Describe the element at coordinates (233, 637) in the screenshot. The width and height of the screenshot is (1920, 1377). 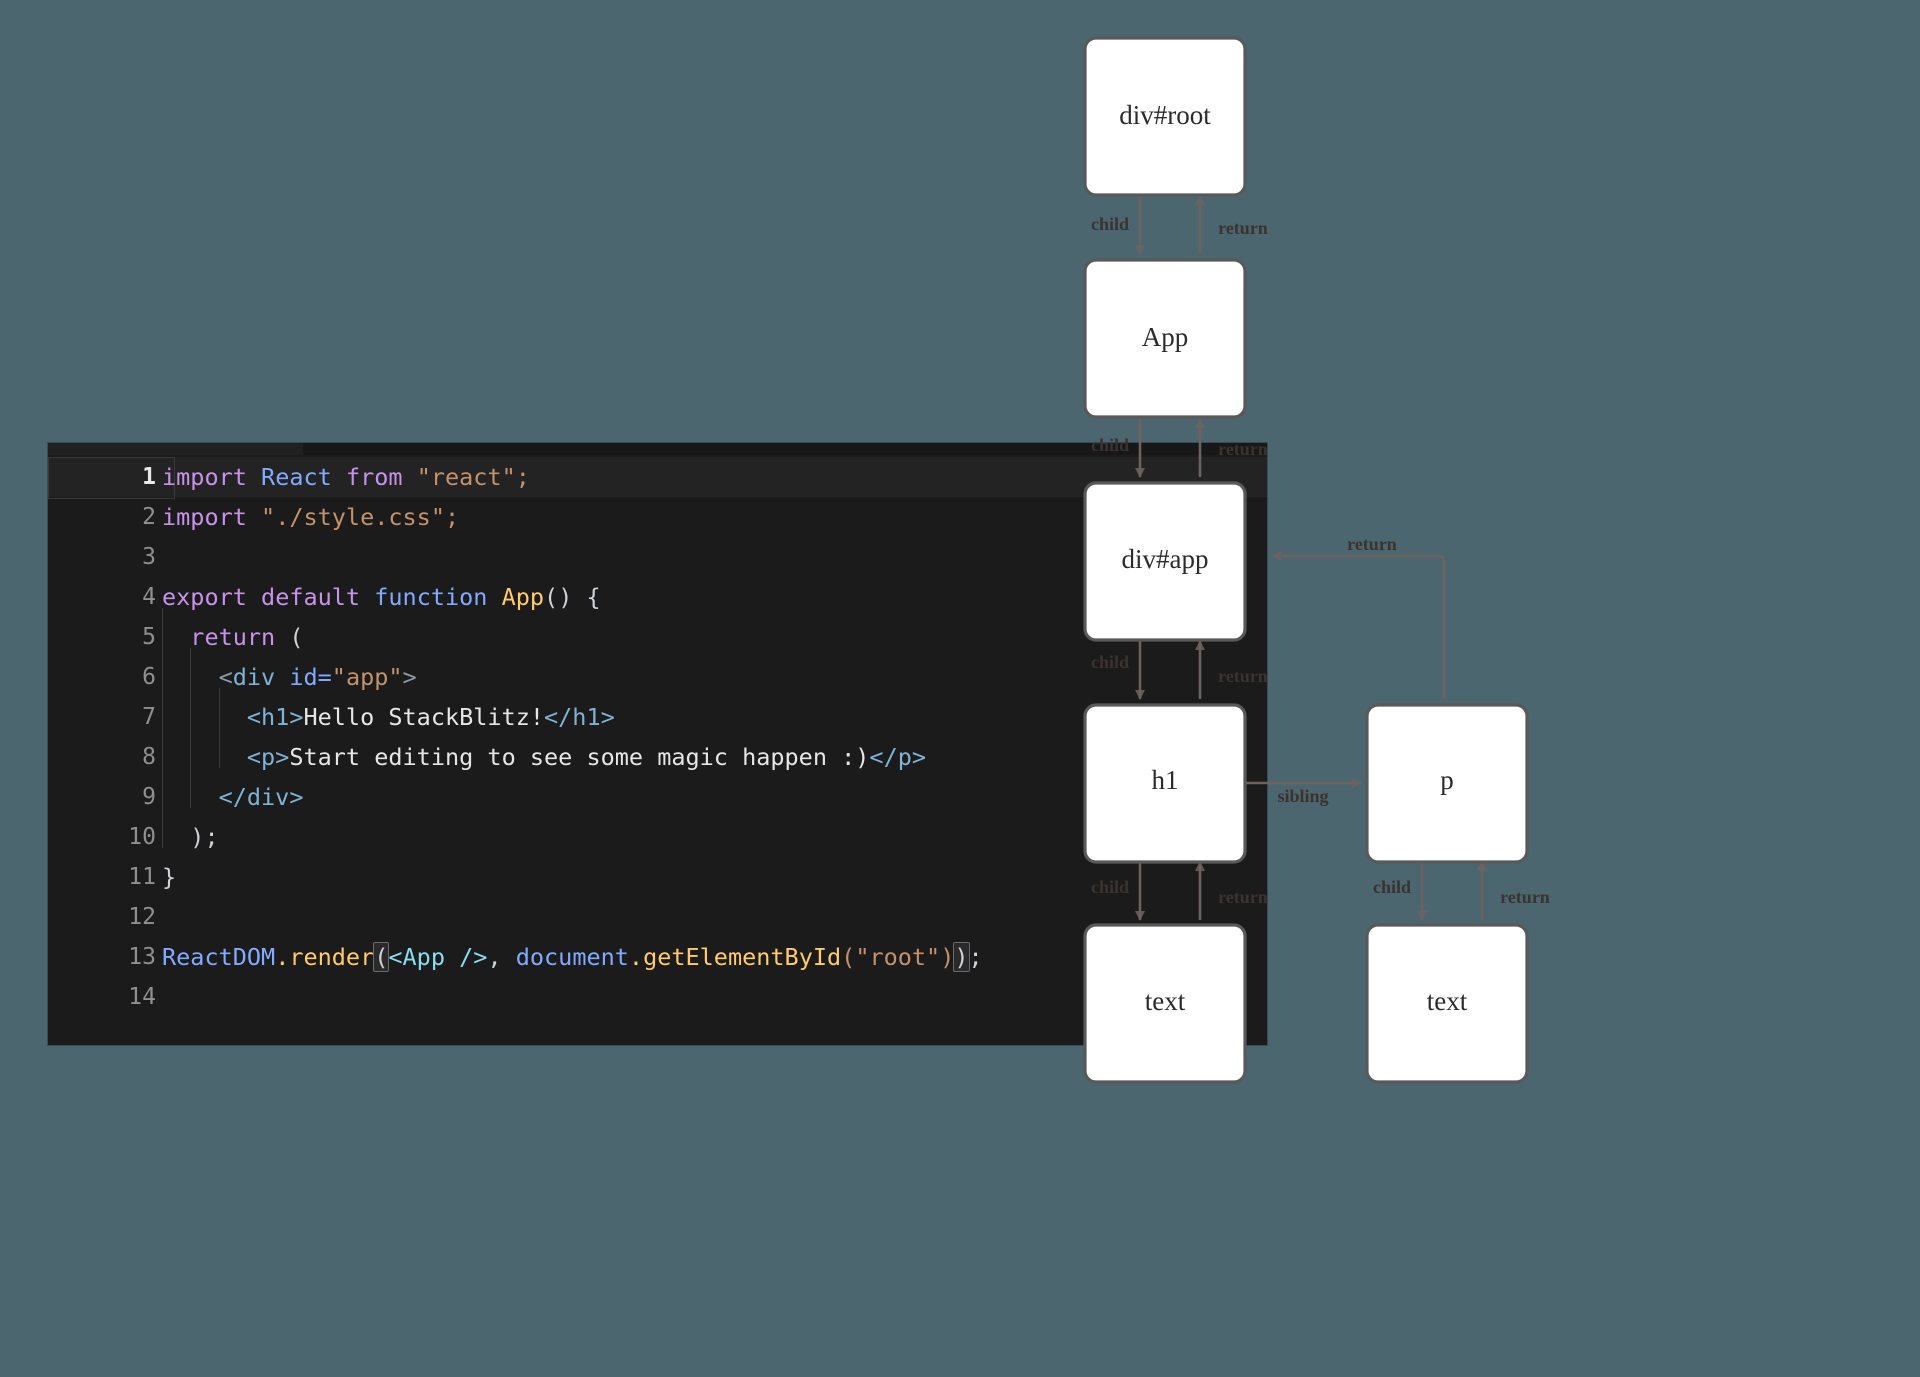
I see `token-return: return` at that location.